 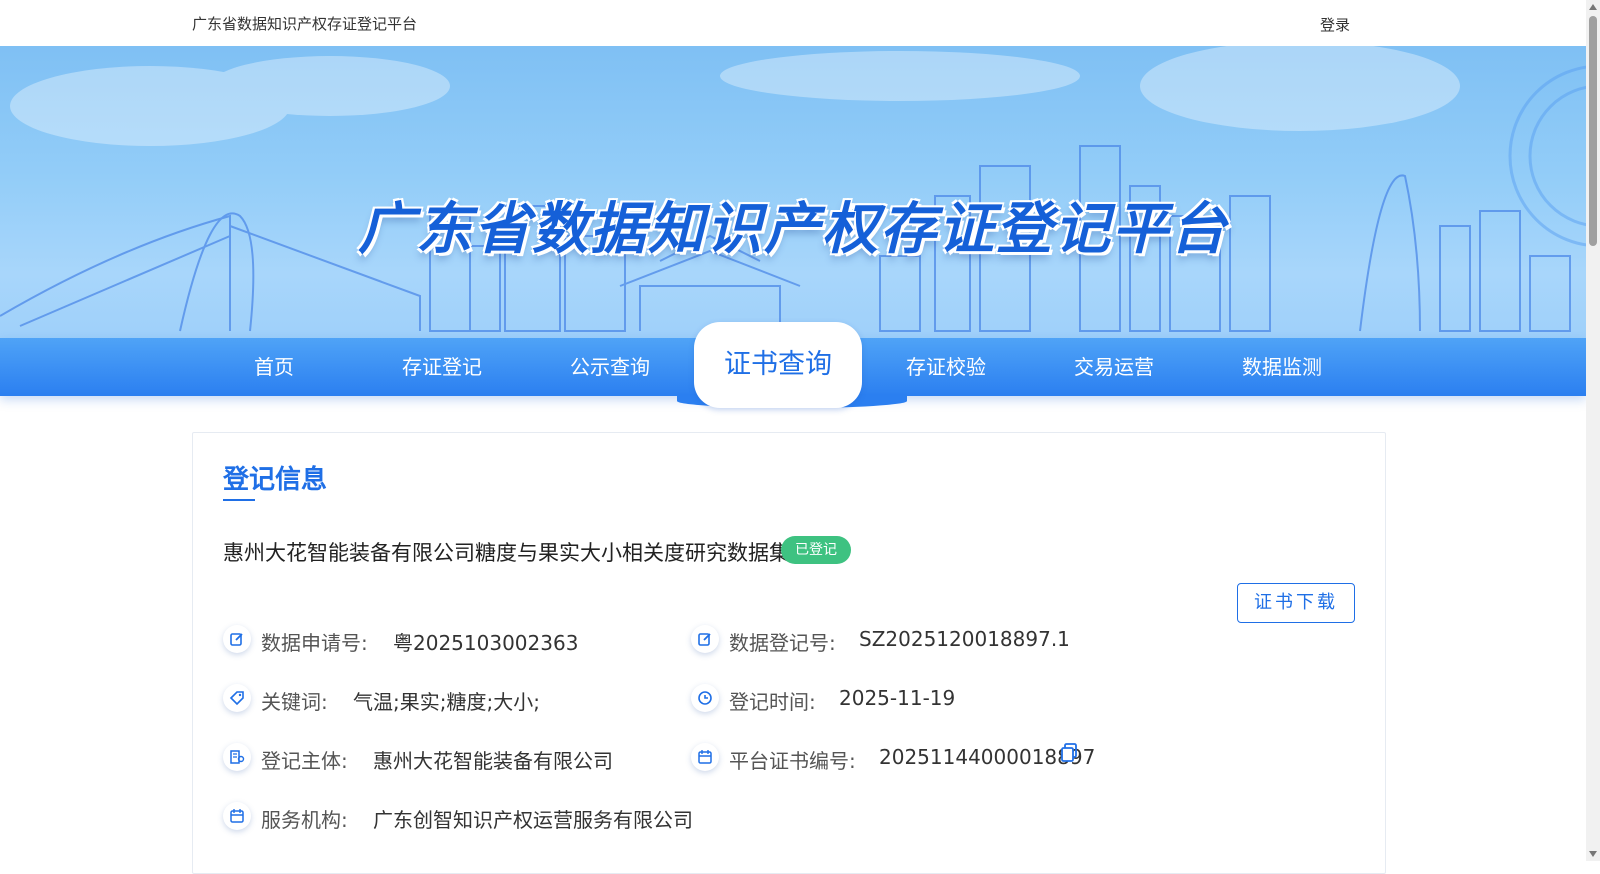 What do you see at coordinates (1070, 755) in the screenshot?
I see `copy-icon` at bounding box center [1070, 755].